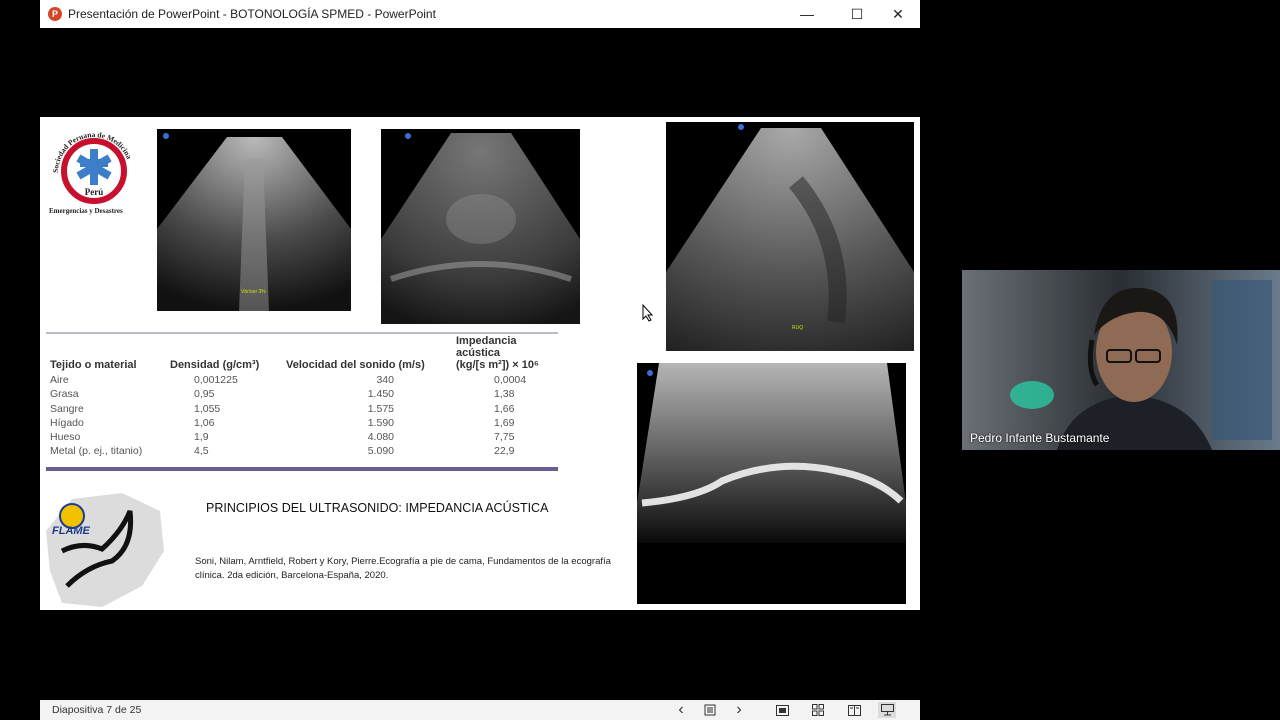 The image size is (1280, 720). I want to click on table-row: Hígado 1,06 1.590 1,69, so click(282, 422).